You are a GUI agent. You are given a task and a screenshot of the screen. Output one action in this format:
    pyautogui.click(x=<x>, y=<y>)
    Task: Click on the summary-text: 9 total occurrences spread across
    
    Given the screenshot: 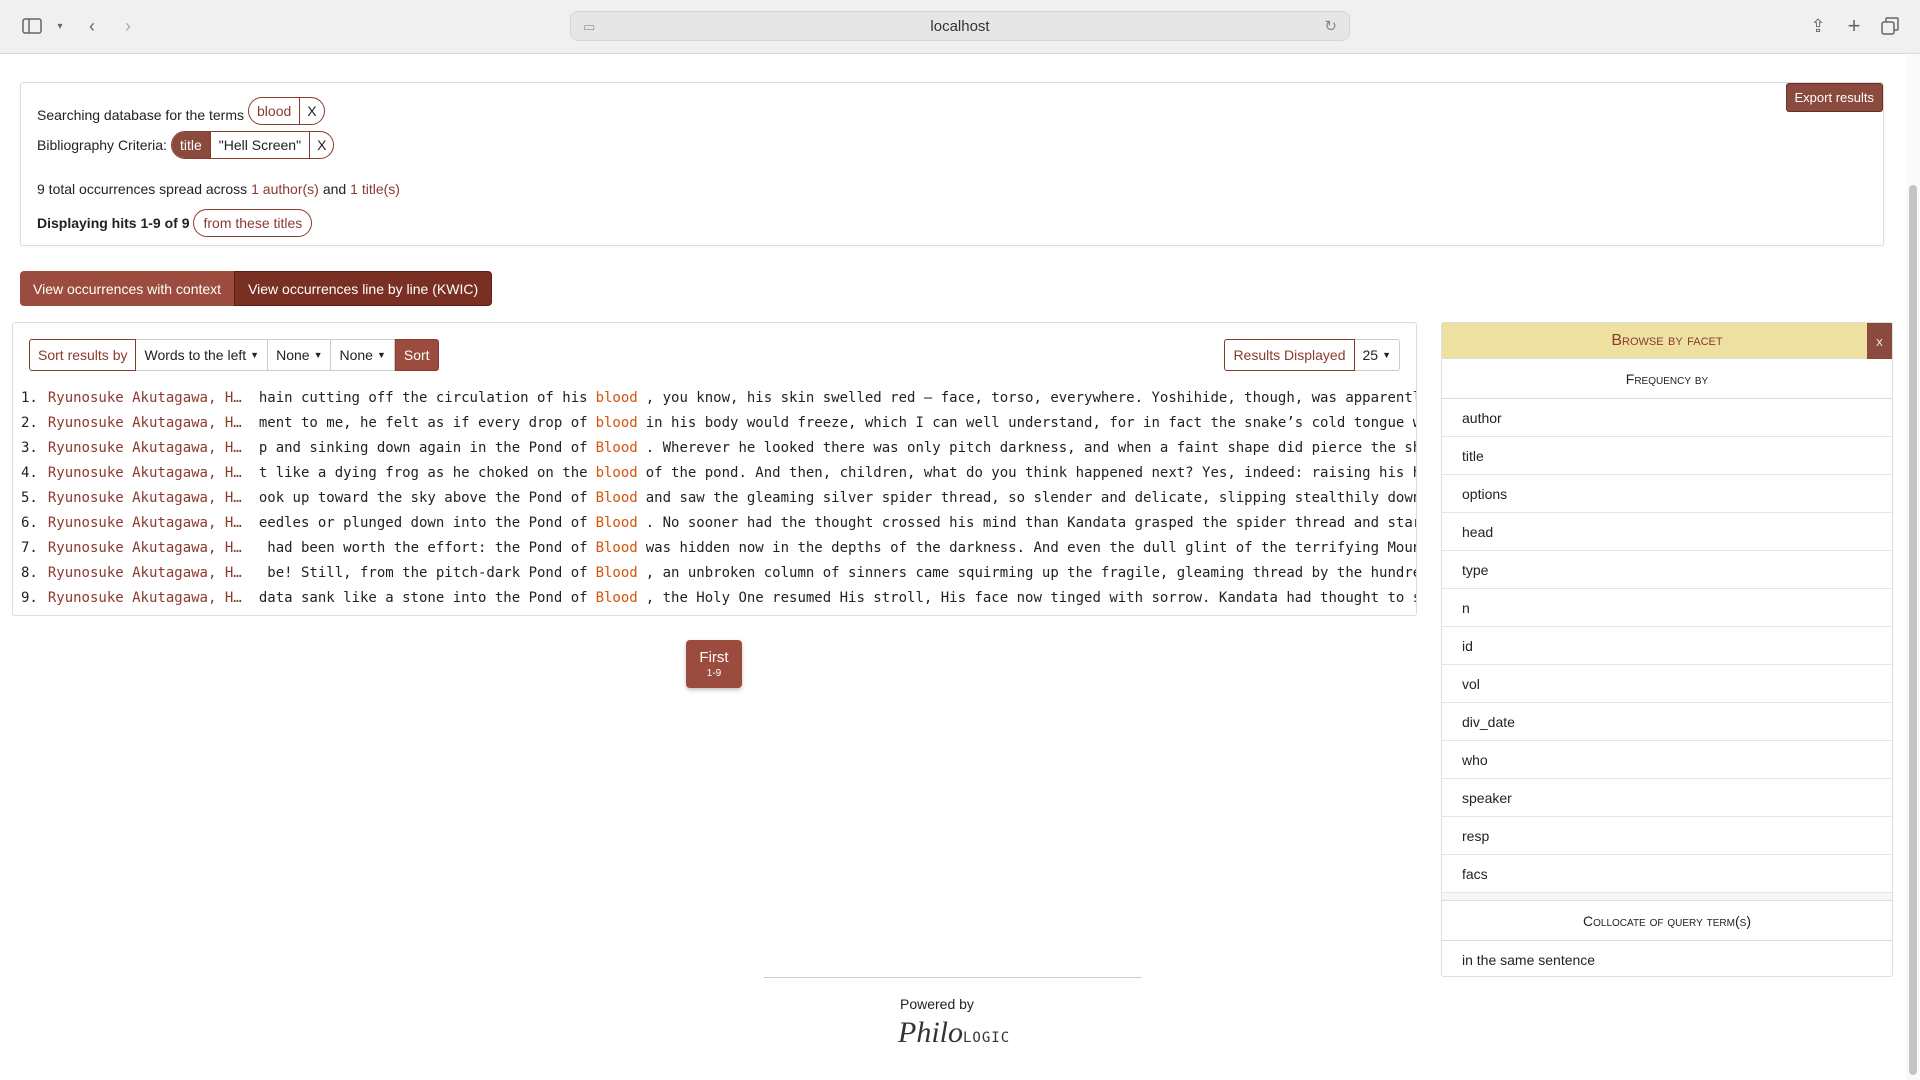 What is the action you would take?
    pyautogui.click(x=142, y=189)
    